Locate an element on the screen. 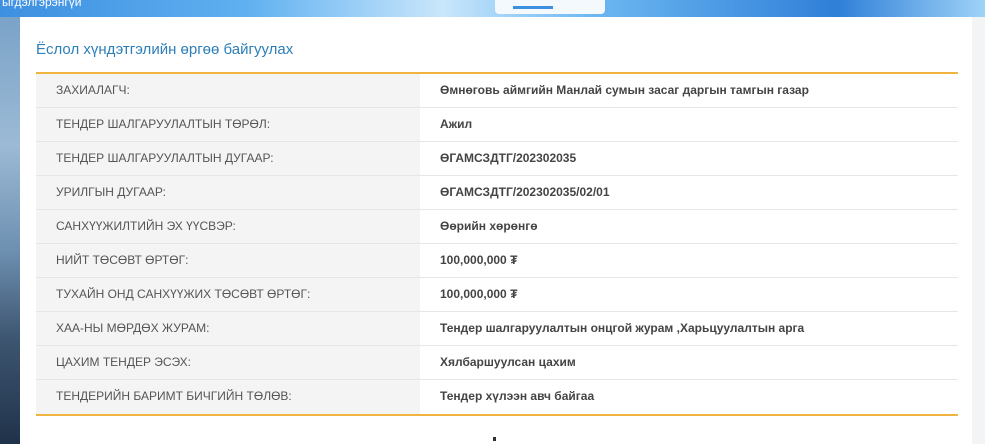 This screenshot has width=985, height=444. row-label: ЦАХИМ ТЕНДЕР ЭСЭХ: is located at coordinates (228, 362).